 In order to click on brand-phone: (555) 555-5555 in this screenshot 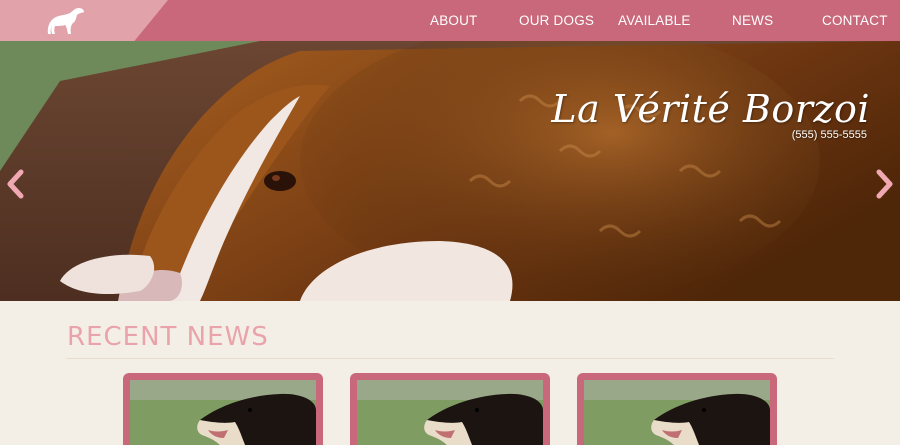, I will do `click(829, 135)`.